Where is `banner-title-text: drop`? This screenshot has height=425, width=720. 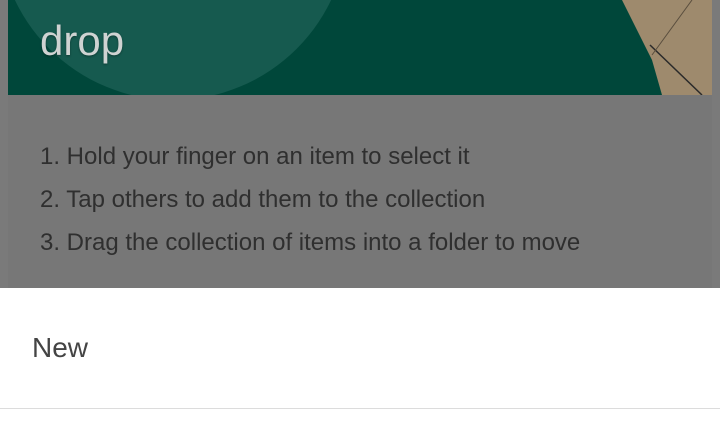
banner-title-text: drop is located at coordinates (82, 40).